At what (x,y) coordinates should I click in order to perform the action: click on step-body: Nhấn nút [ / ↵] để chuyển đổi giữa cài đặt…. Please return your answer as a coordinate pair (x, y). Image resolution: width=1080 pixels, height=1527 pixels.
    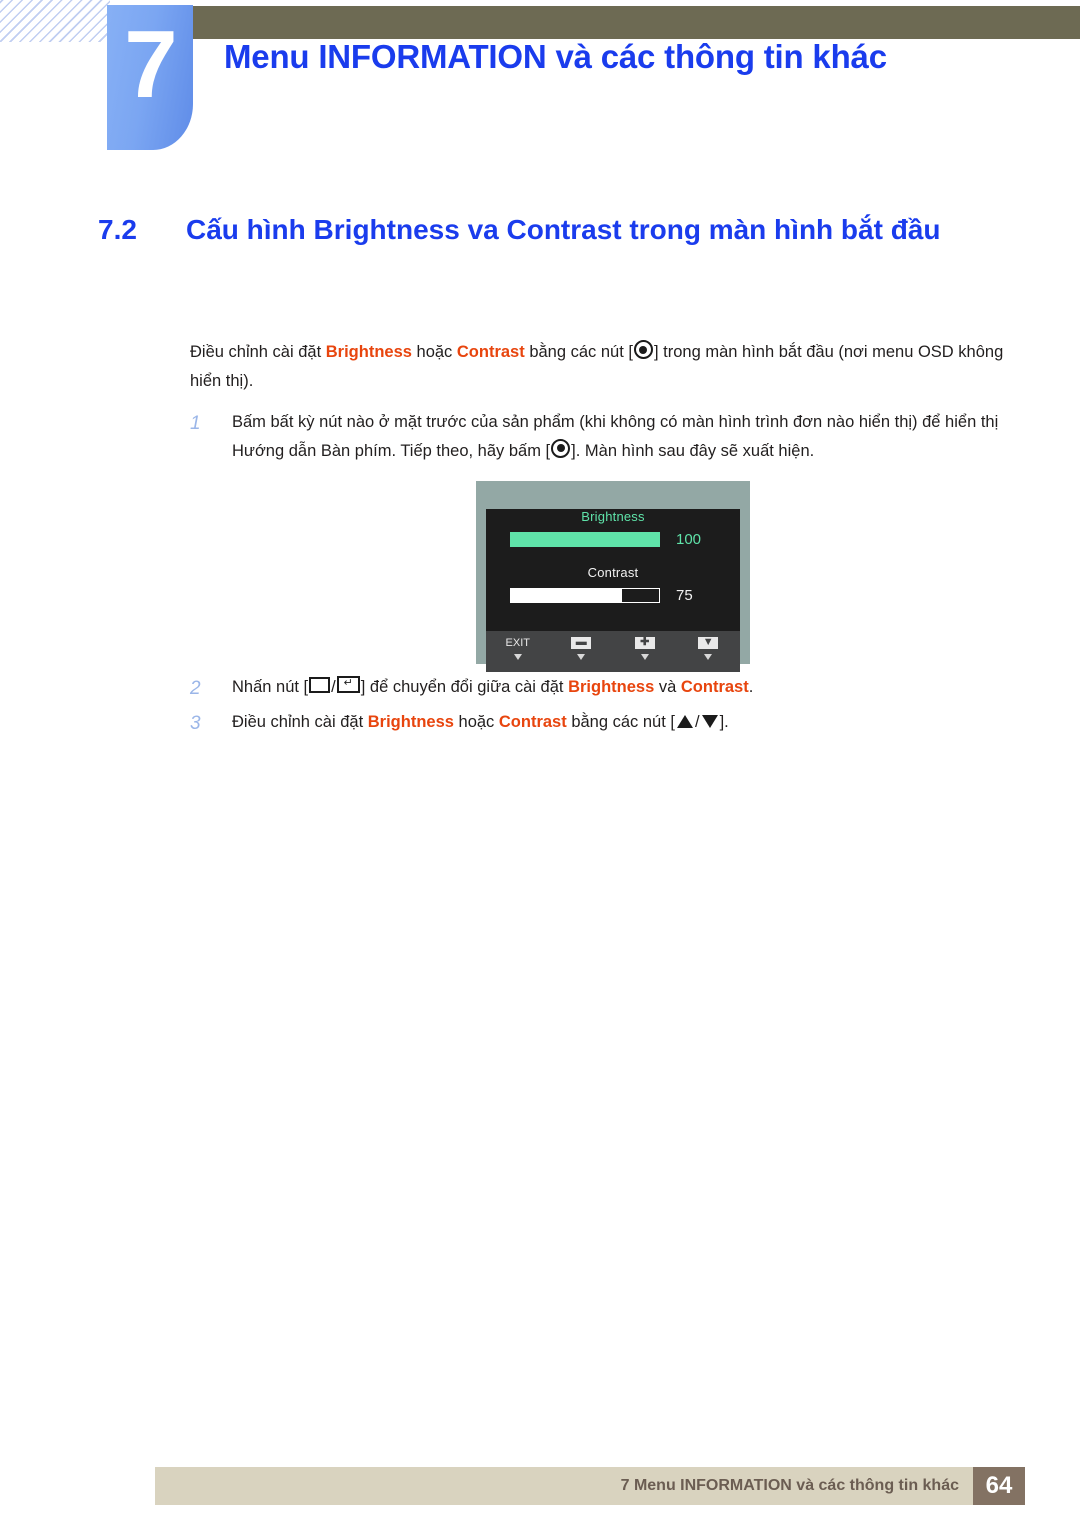
    Looking at the image, I should click on (621, 687).